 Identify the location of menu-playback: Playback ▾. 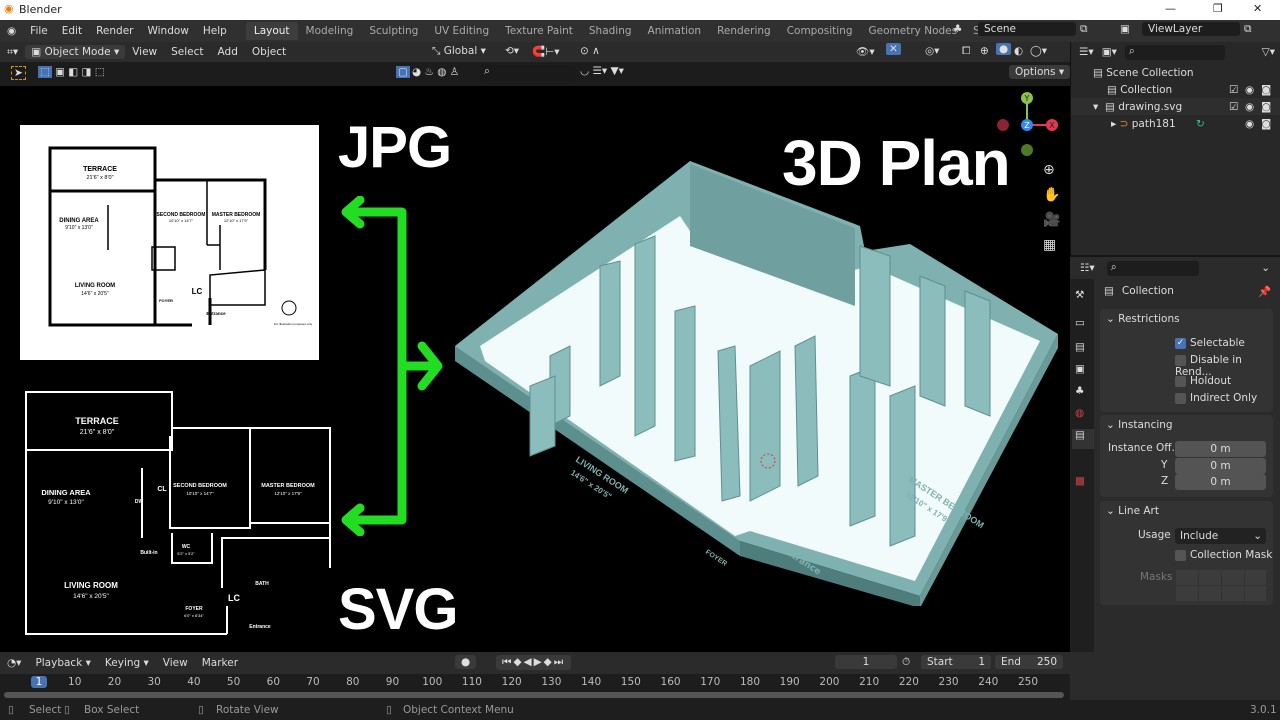
(62, 663).